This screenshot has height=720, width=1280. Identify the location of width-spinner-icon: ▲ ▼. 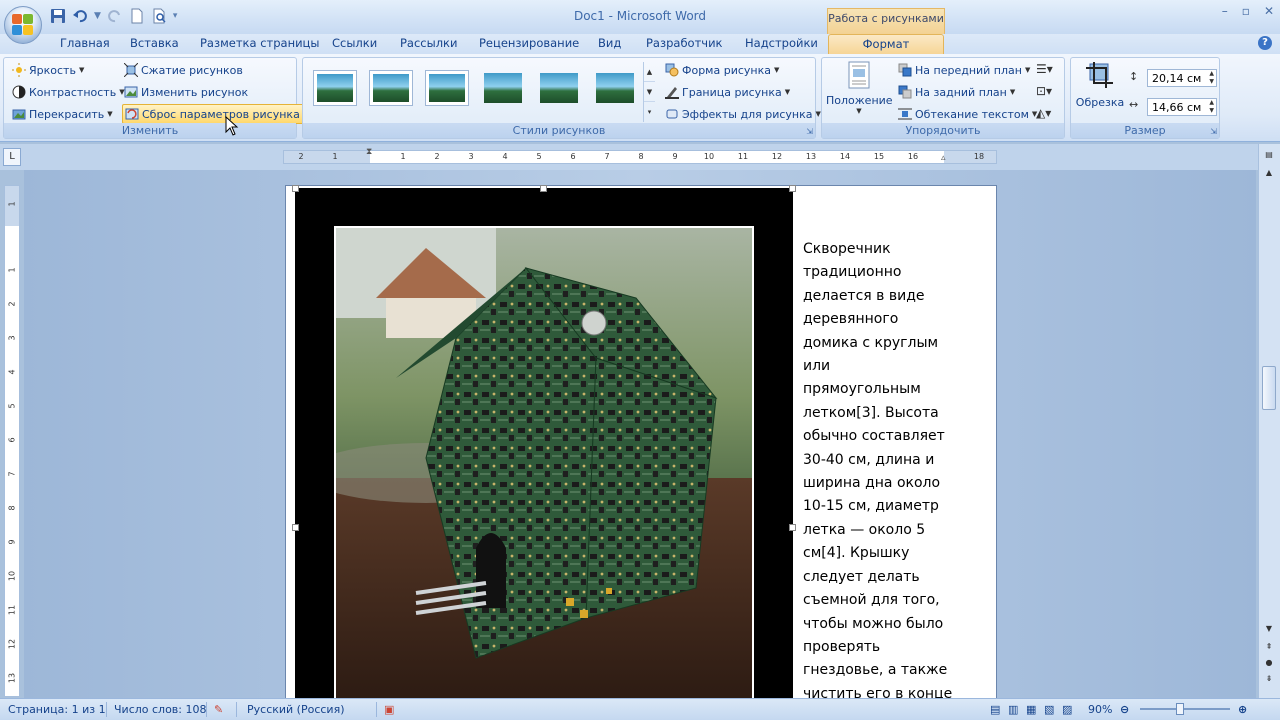
(1211, 107).